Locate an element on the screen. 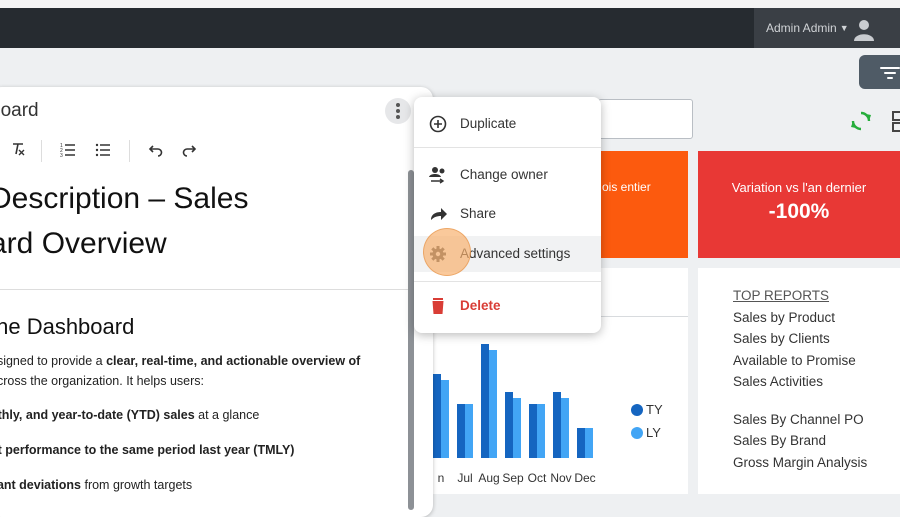  heading-2: the Dashboard is located at coordinates (67, 326).